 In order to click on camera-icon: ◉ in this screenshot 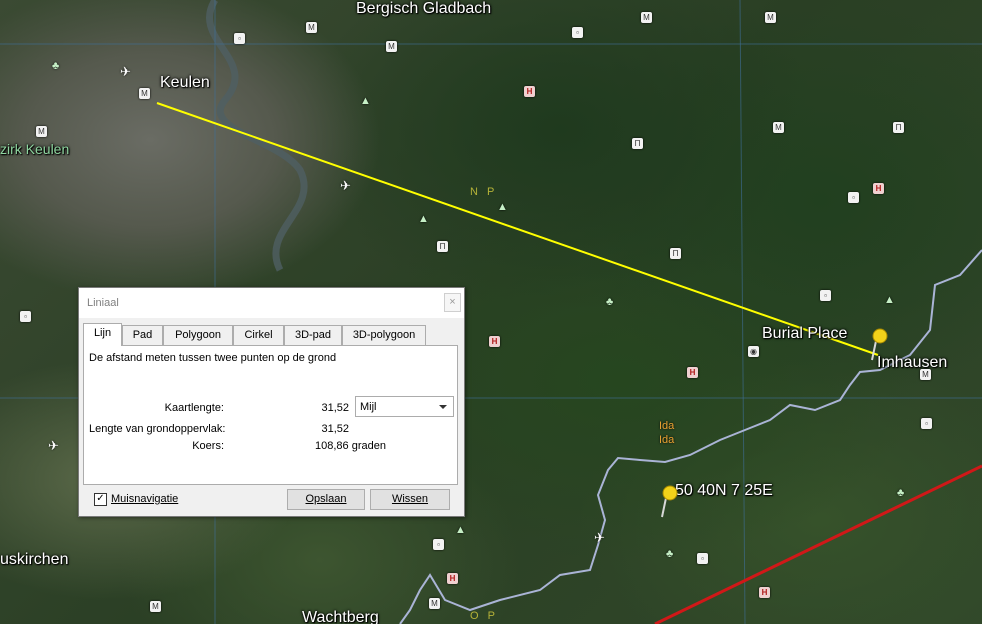, I will do `click(753, 351)`.